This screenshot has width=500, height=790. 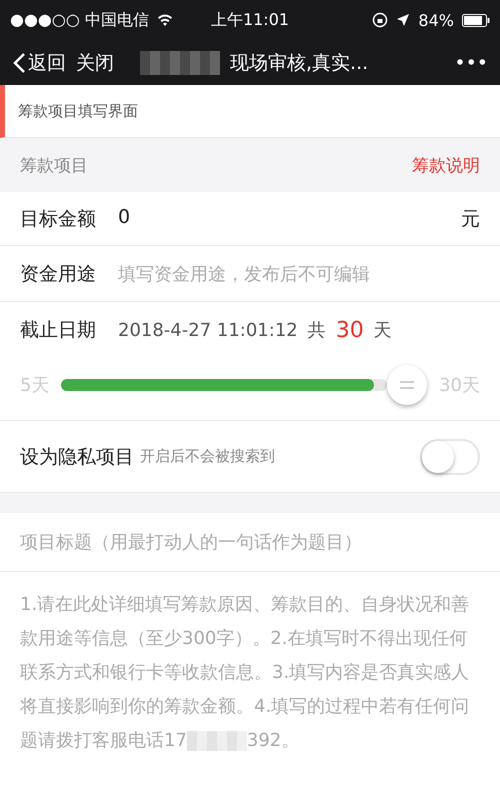 What do you see at coordinates (317, 330) in the screenshot?
I see `total-prefix: 共` at bounding box center [317, 330].